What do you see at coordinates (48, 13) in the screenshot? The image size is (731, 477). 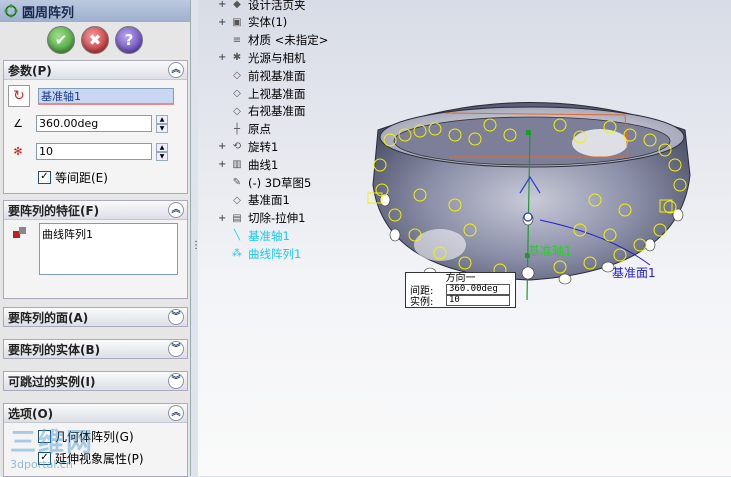 I see `panel-title: 圆周阵列` at bounding box center [48, 13].